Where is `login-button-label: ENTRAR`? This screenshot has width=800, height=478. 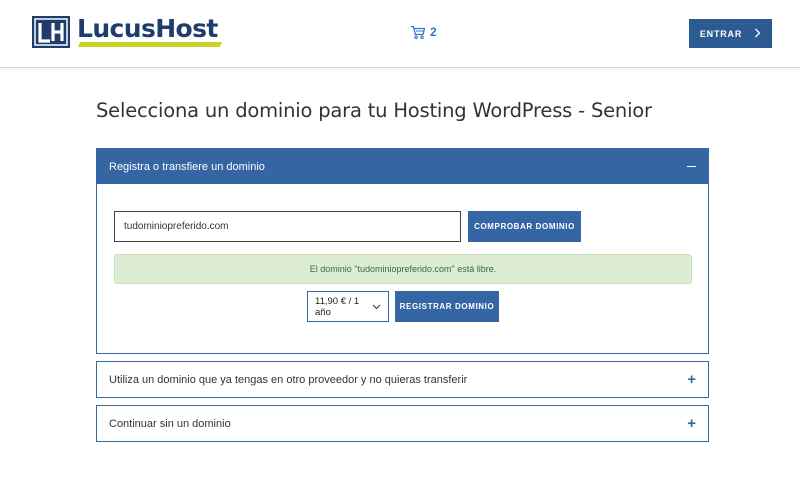 login-button-label: ENTRAR is located at coordinates (721, 33).